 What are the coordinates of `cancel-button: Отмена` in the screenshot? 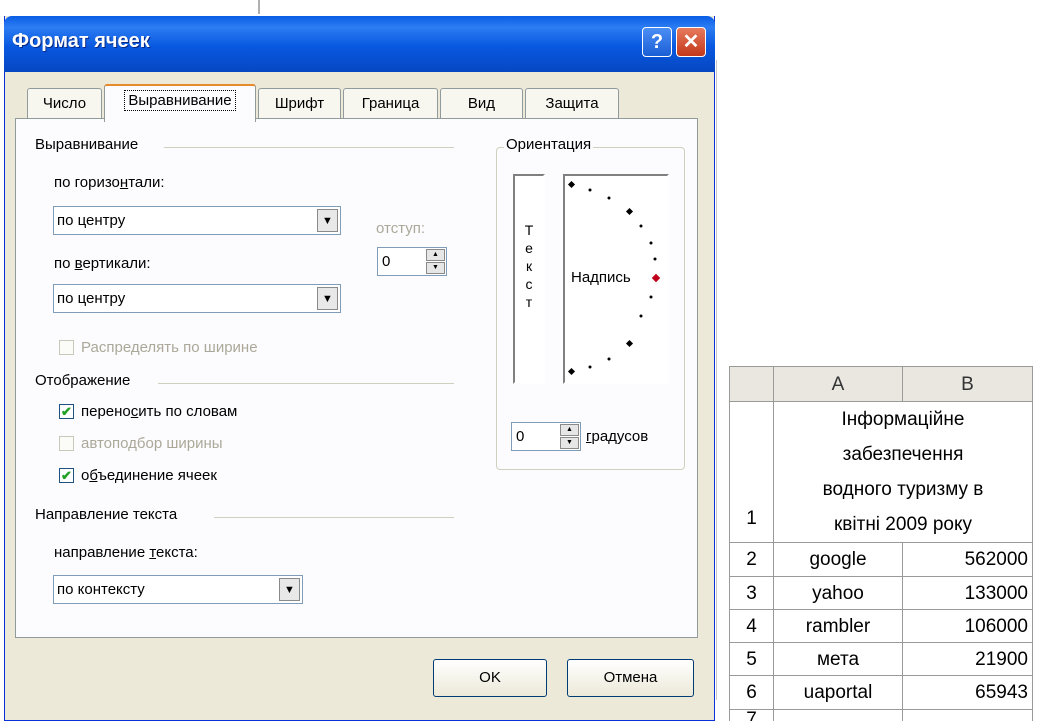 It's located at (630, 678).